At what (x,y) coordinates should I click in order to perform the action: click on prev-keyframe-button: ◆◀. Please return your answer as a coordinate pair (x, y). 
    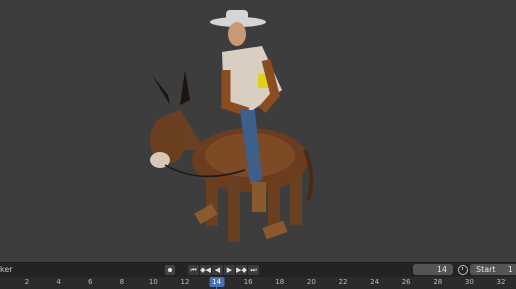
    Looking at the image, I should click on (205, 270).